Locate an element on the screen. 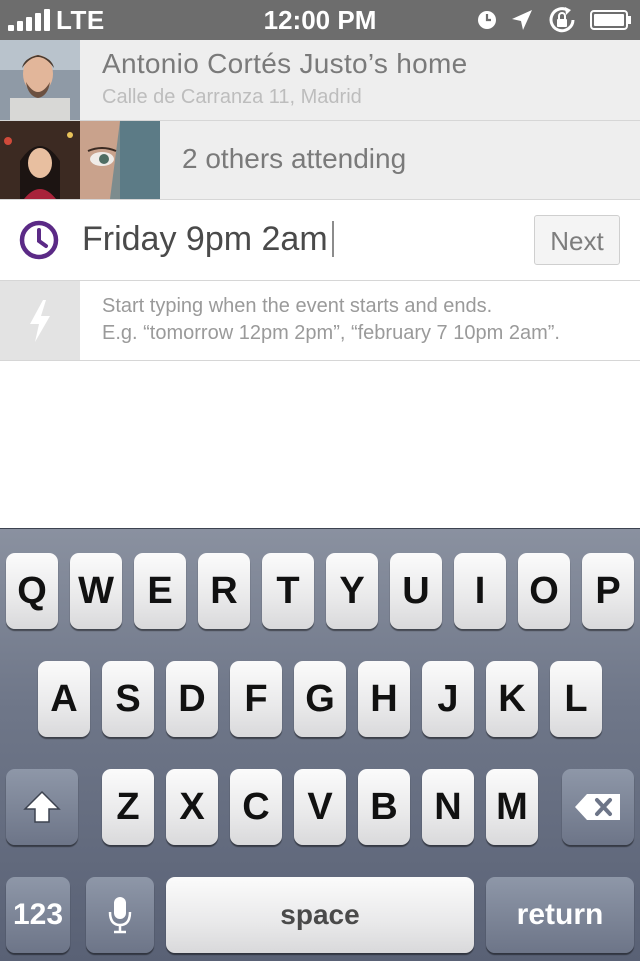 The height and width of the screenshot is (961, 640). battery-icon is located at coordinates (611, 20).